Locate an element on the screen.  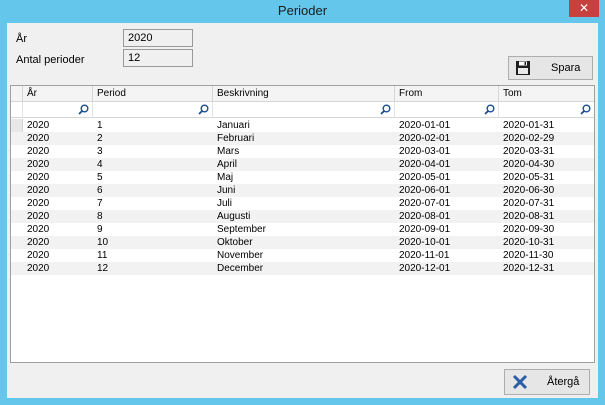
column-header-description: Beskrivning is located at coordinates (304, 94).